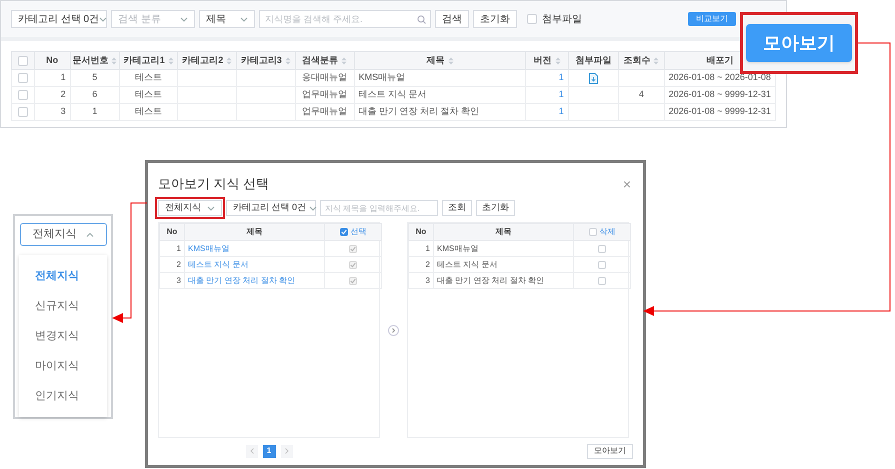 The width and height of the screenshot is (895, 469). I want to click on previous-page-button, so click(252, 451).